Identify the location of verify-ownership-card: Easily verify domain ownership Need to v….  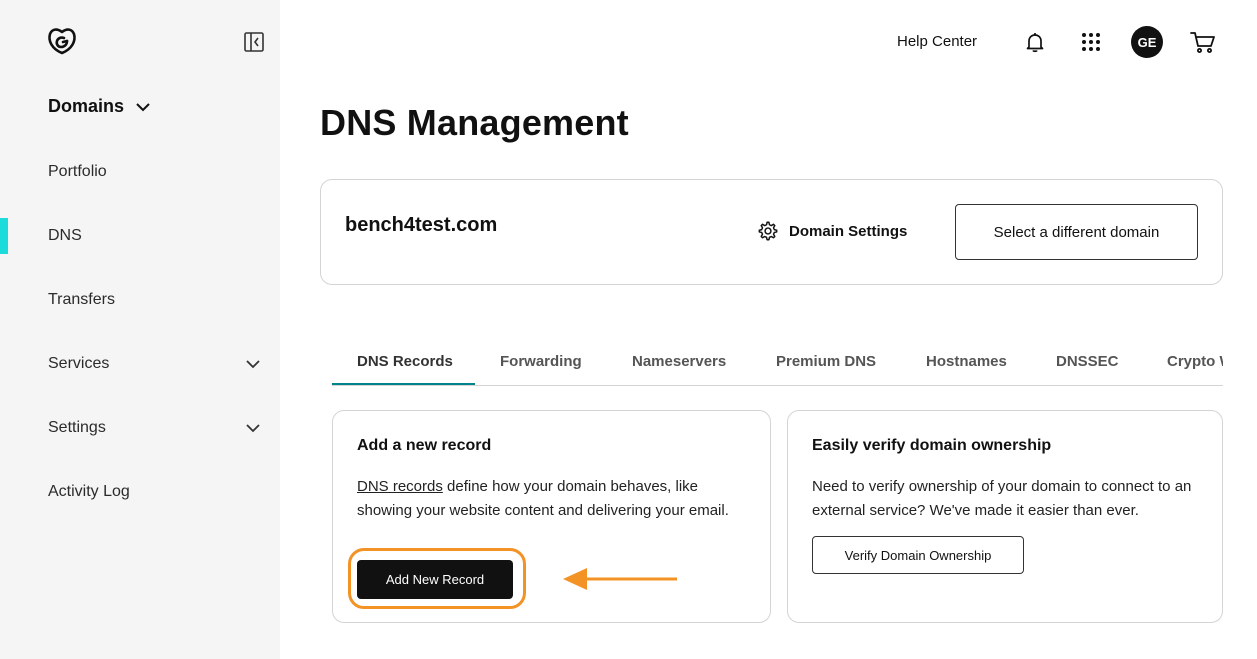
(1005, 516).